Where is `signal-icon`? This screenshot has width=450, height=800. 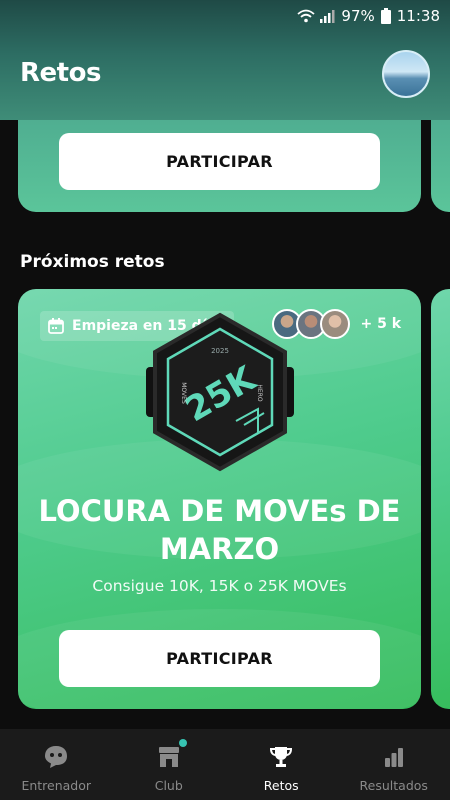
signal-icon is located at coordinates (327, 16).